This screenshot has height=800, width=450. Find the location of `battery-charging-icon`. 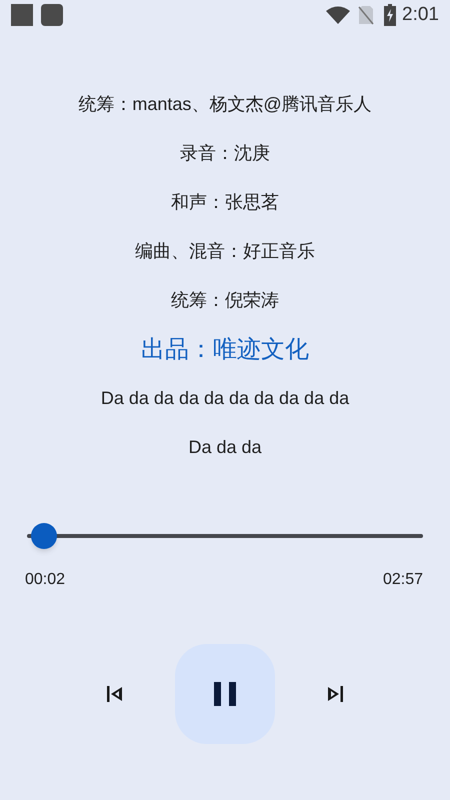

battery-charging-icon is located at coordinates (390, 15).